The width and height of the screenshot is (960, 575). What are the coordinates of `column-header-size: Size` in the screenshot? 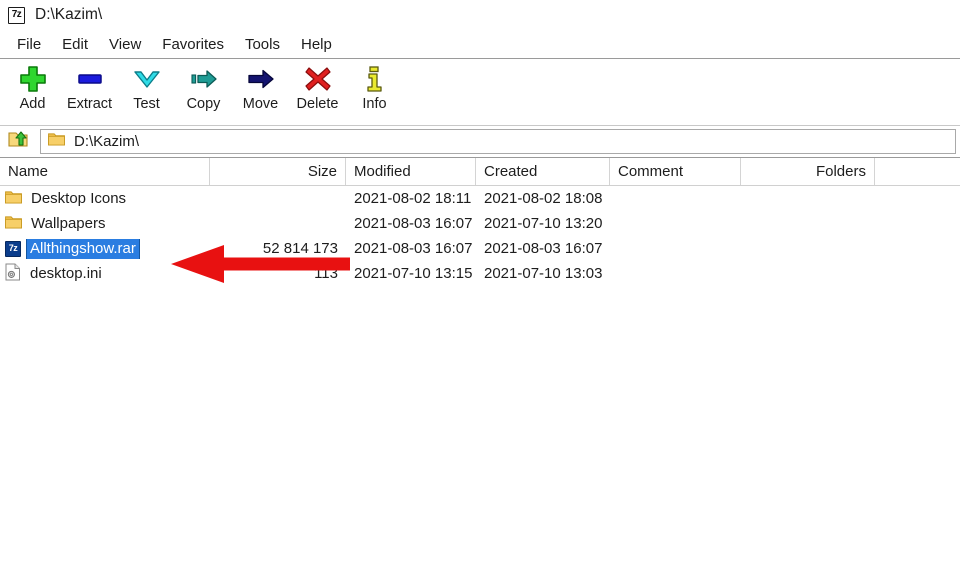 It's located at (278, 171).